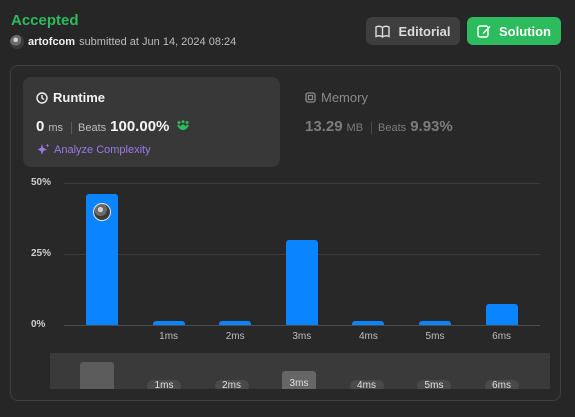 The width and height of the screenshot is (575, 417). I want to click on navigator-label: 5ms, so click(434, 384).